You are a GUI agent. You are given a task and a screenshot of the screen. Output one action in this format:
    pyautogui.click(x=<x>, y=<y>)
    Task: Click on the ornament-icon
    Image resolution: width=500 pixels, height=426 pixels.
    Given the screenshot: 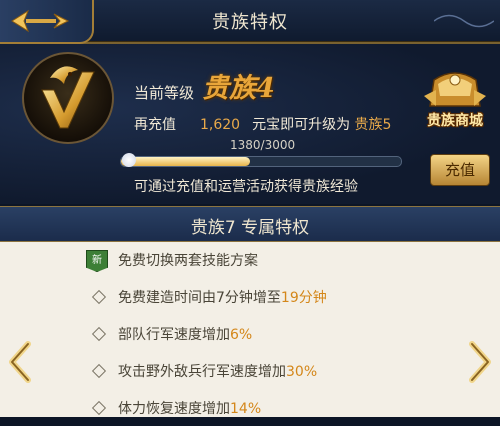 What is the action you would take?
    pyautogui.click(x=464, y=21)
    